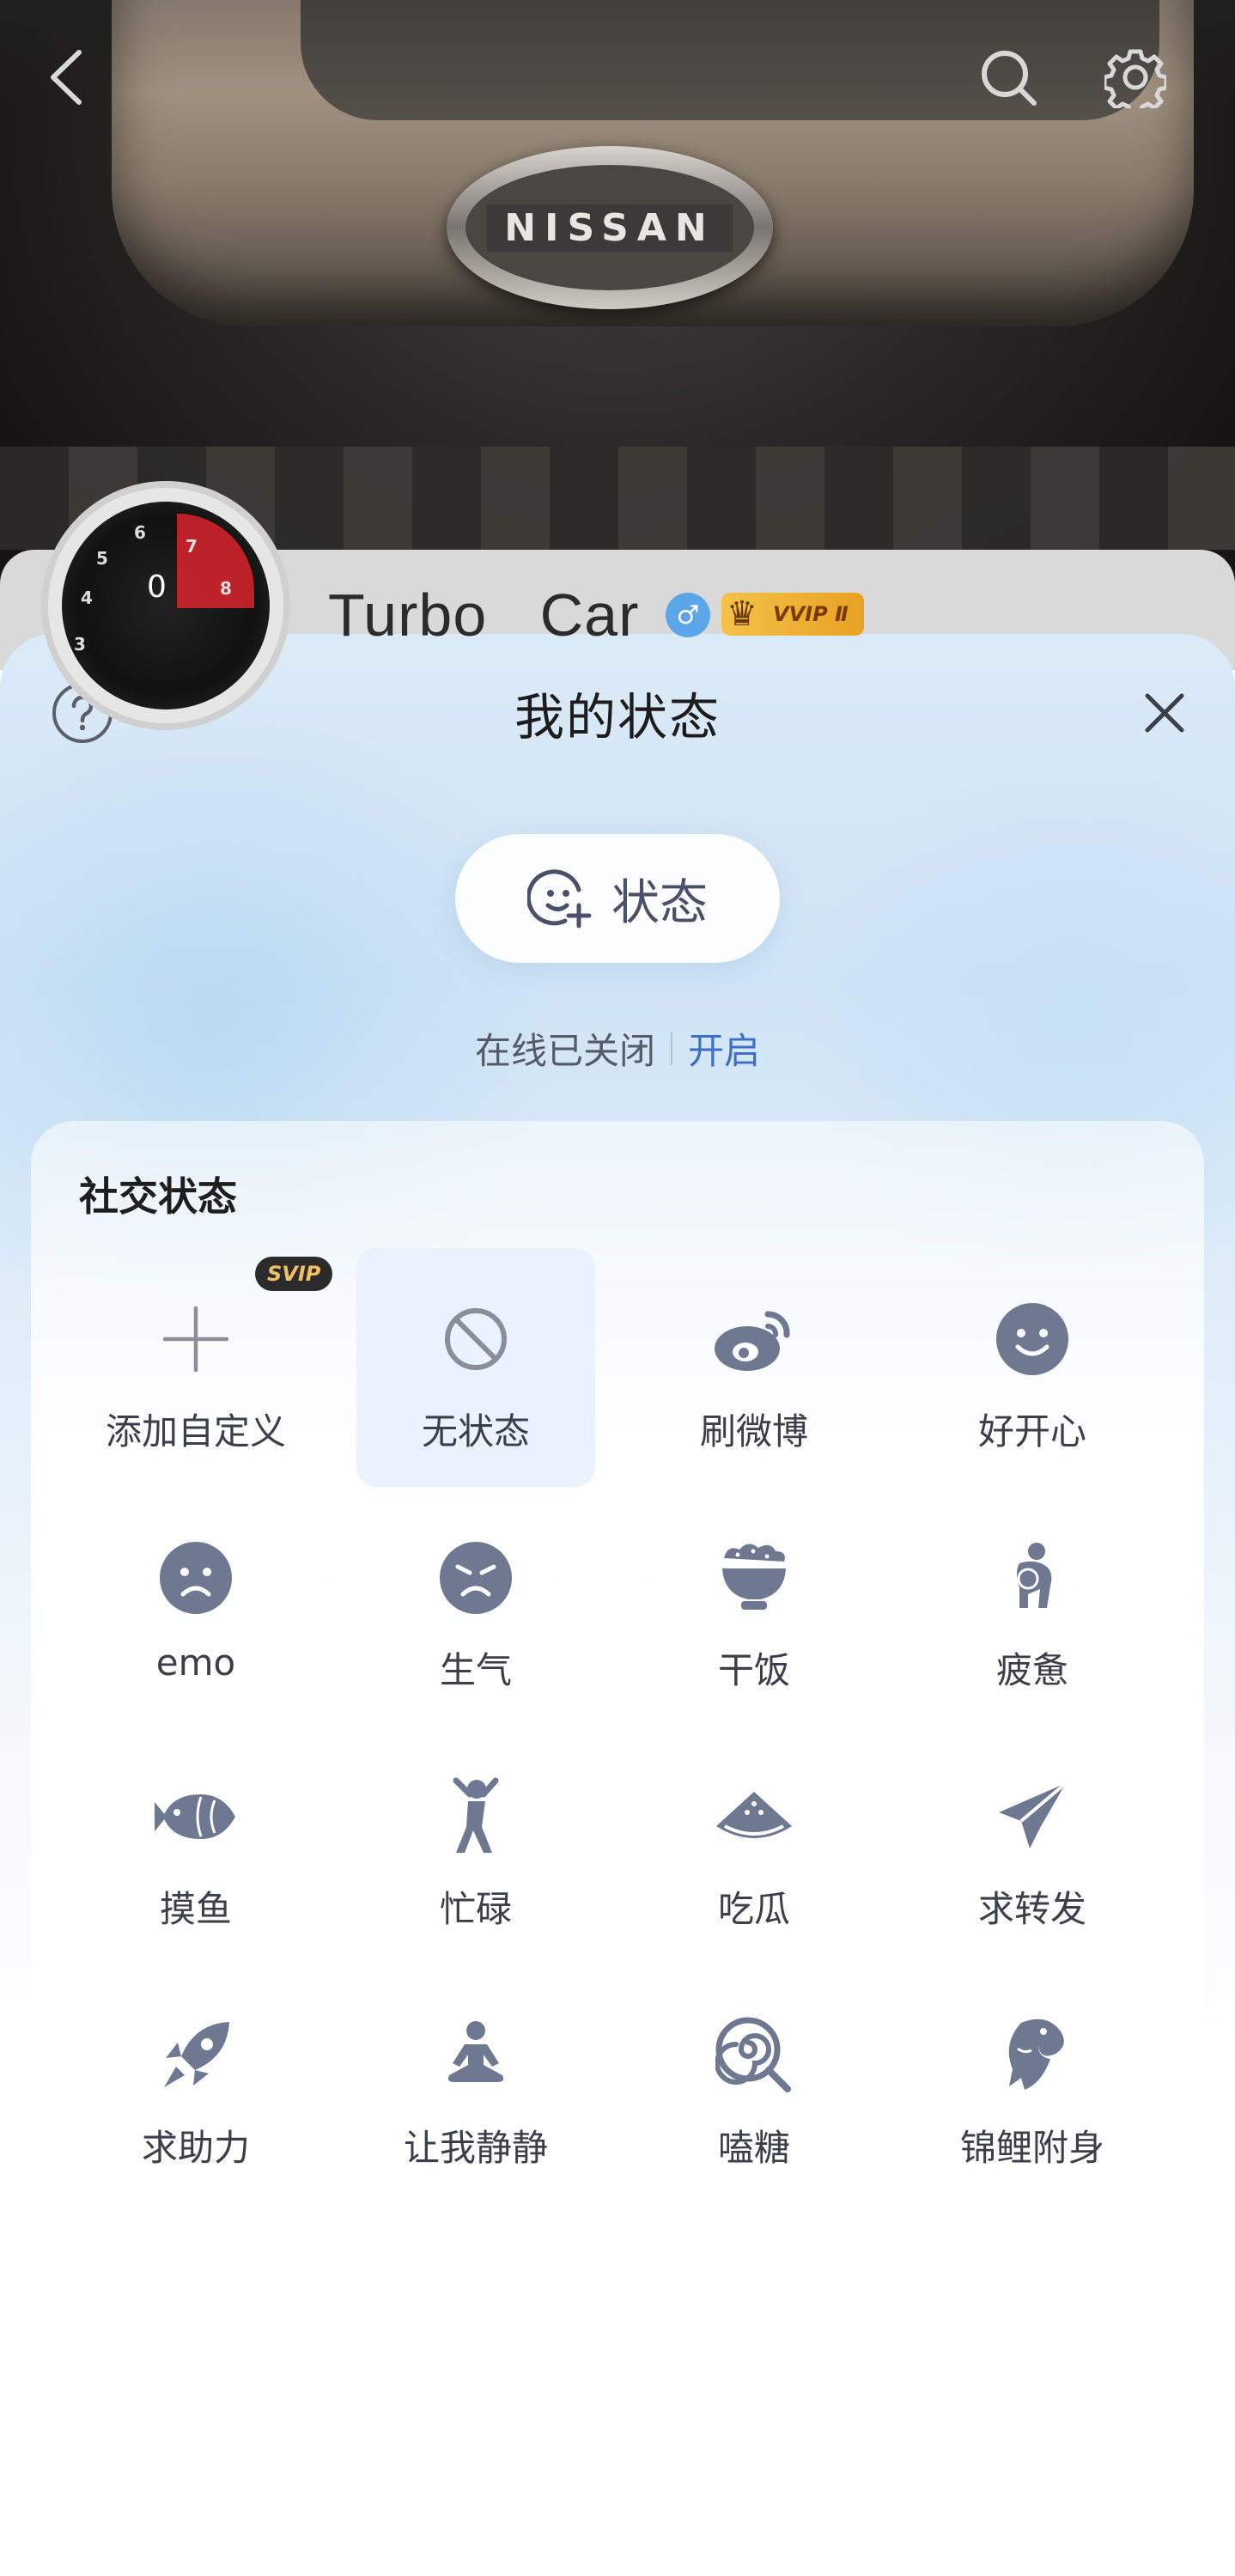 This screenshot has width=1235, height=2576. What do you see at coordinates (754, 1578) in the screenshot?
I see `rice-bowl-icon` at bounding box center [754, 1578].